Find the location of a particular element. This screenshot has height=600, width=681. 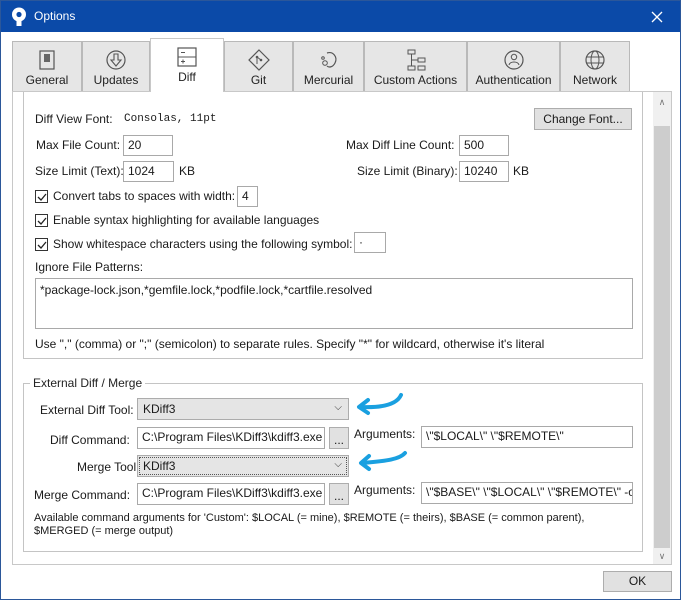

close-button is located at coordinates (657, 16).